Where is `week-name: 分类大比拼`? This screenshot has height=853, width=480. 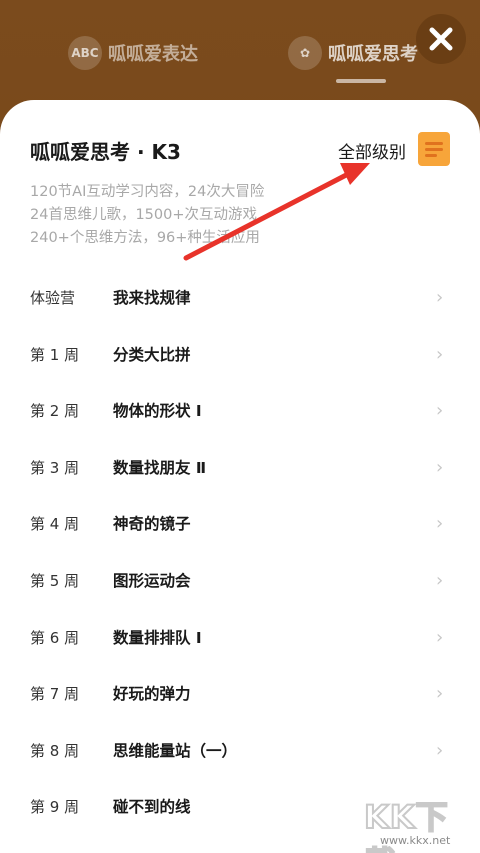 week-name: 分类大比拼 is located at coordinates (152, 354).